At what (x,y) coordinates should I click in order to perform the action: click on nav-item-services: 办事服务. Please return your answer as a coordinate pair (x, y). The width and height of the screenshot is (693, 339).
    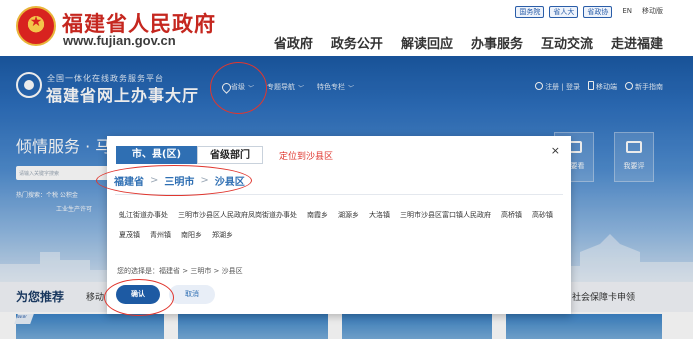
    Looking at the image, I should click on (497, 42).